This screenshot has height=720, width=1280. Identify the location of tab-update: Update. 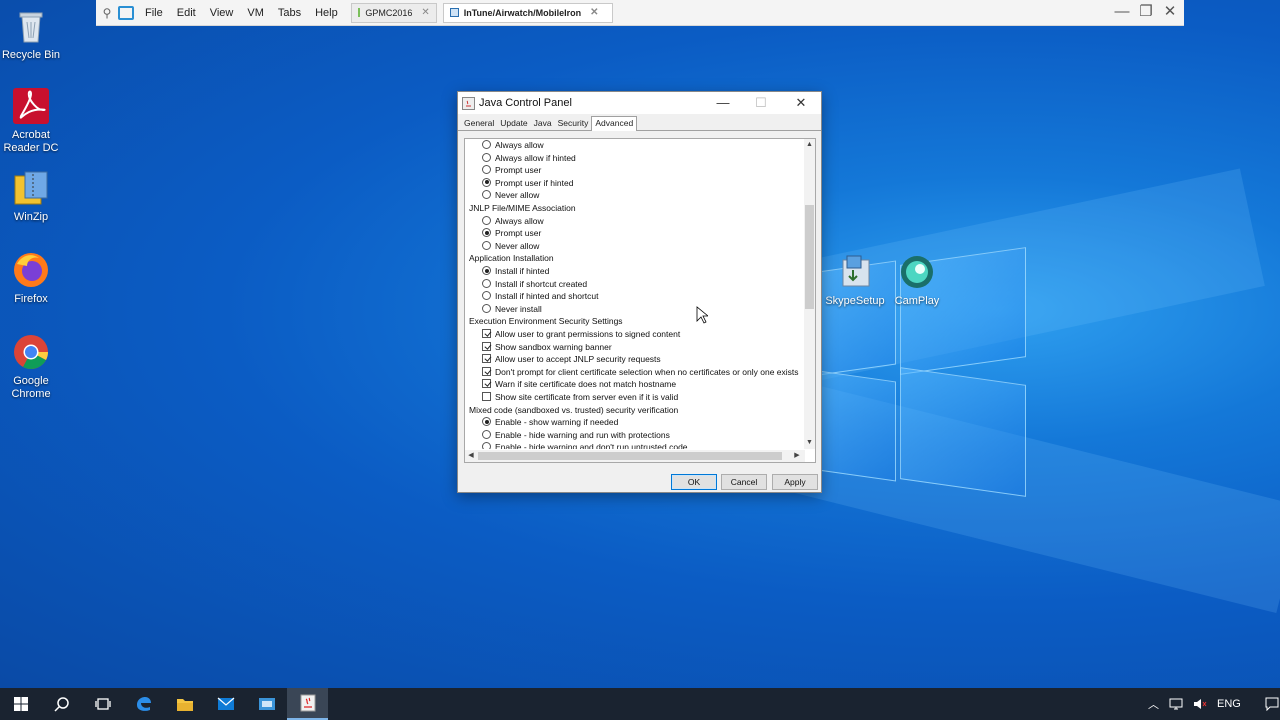
(513, 123).